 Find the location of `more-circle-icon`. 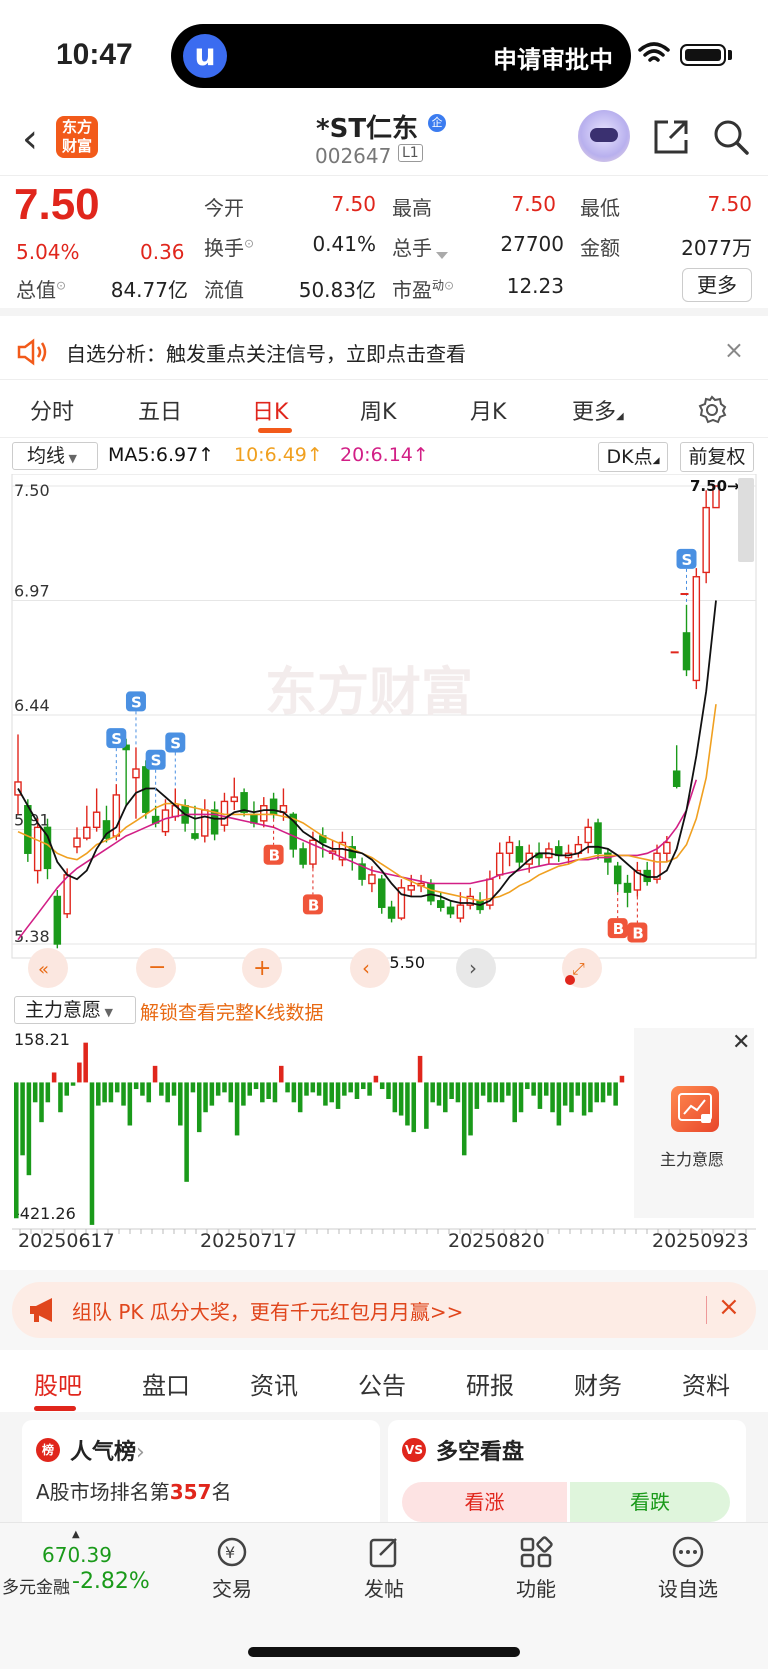

more-circle-icon is located at coordinates (688, 1552).